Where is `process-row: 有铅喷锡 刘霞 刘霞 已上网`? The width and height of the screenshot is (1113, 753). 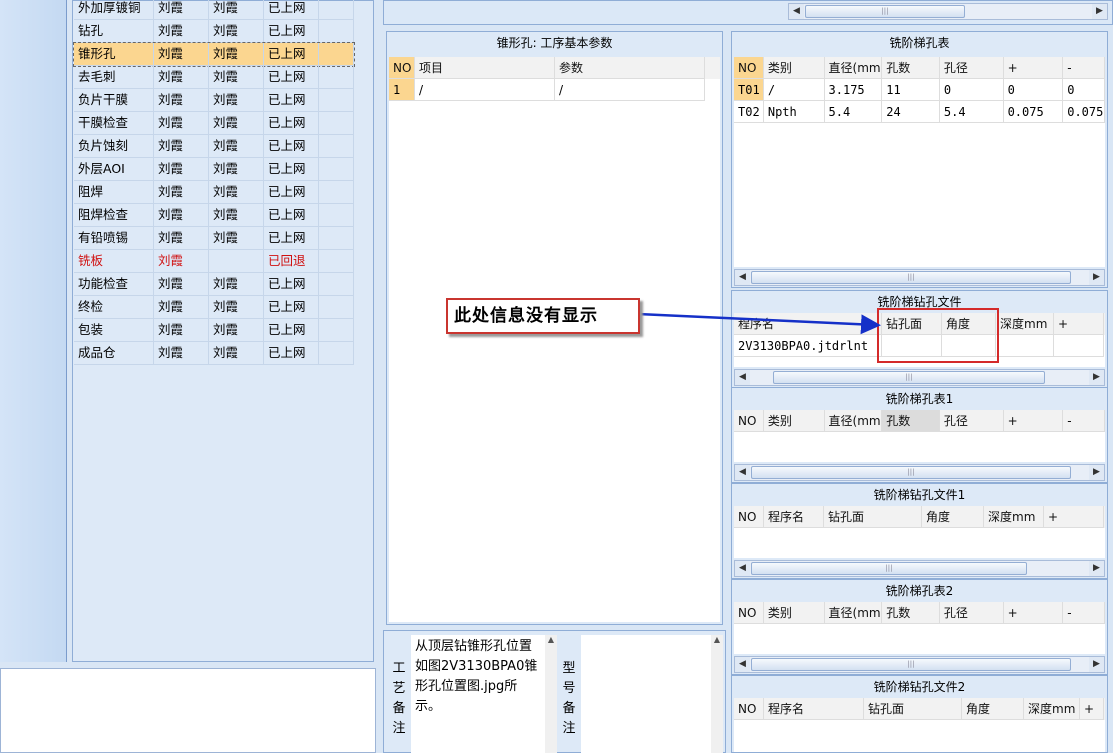
process-row: 有铅喷锡 刘霞 刘霞 已上网 is located at coordinates (214, 238).